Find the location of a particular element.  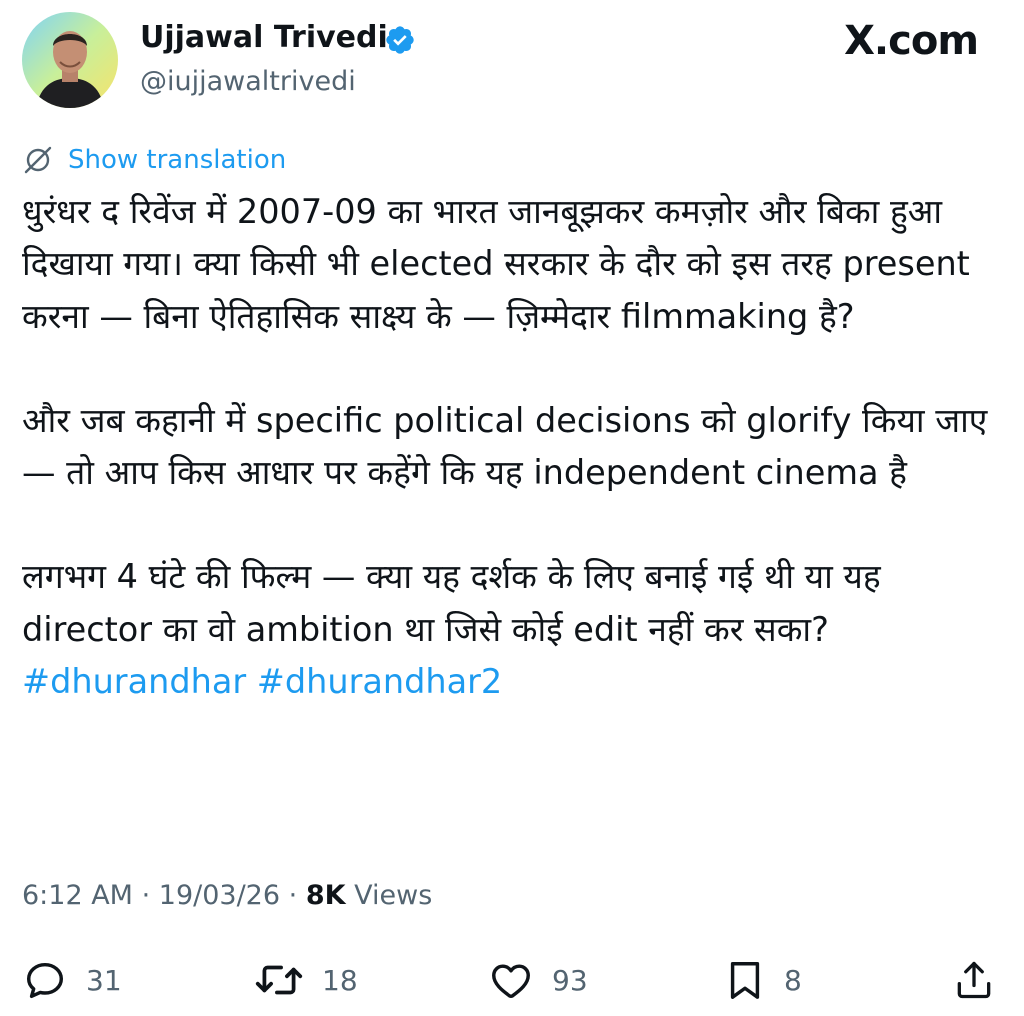

show-translation-label: Show translation is located at coordinates (177, 160).